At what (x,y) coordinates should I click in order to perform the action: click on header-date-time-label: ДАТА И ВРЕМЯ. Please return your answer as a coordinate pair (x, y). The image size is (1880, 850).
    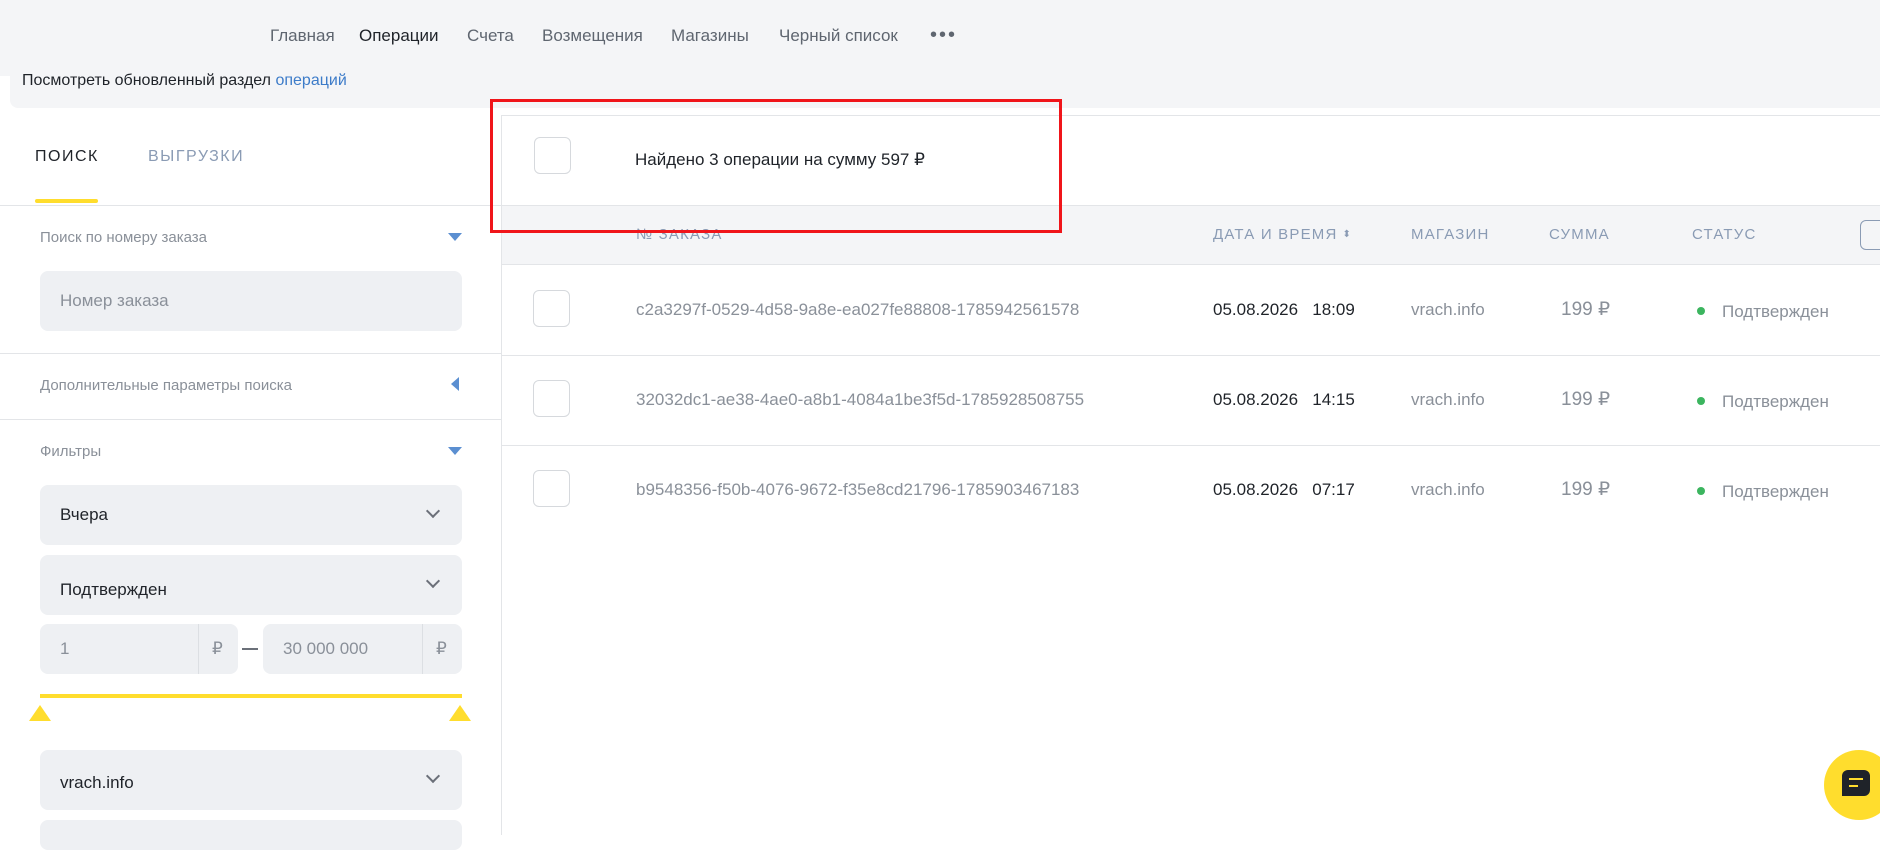
    Looking at the image, I should click on (1275, 234).